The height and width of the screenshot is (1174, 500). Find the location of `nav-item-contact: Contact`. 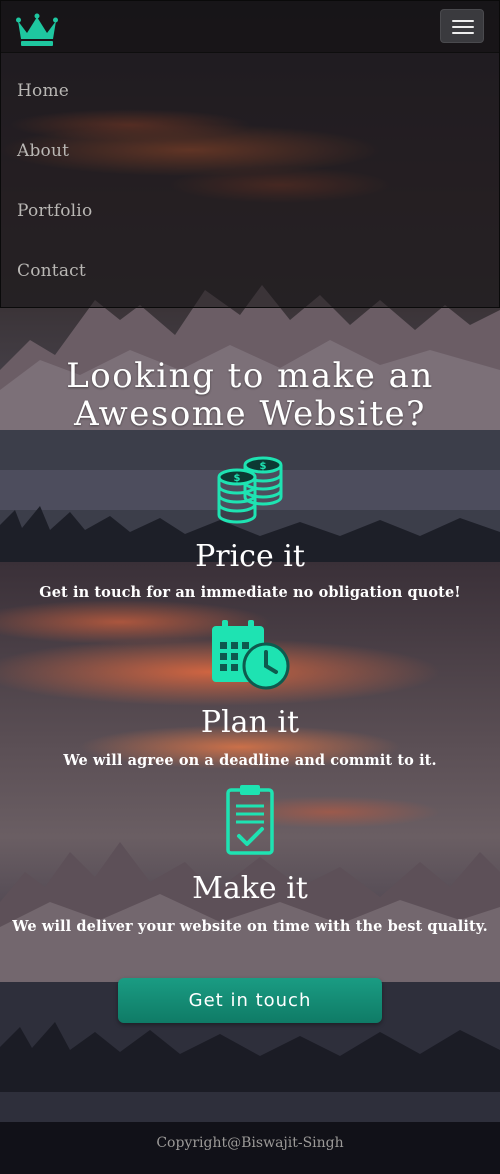

nav-item-contact: Contact is located at coordinates (250, 263).